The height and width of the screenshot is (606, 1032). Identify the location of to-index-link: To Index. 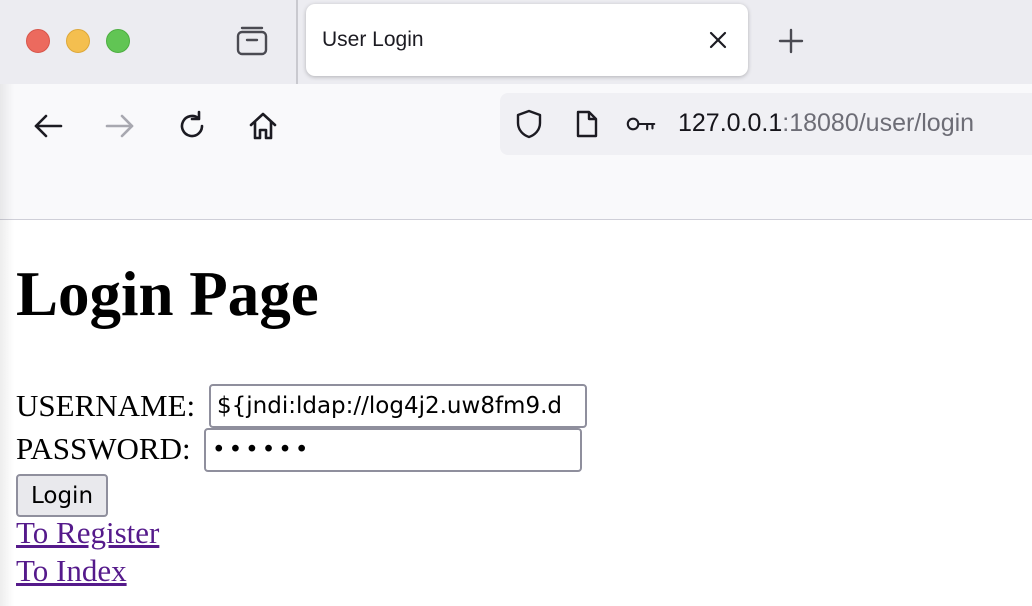
(71, 570).